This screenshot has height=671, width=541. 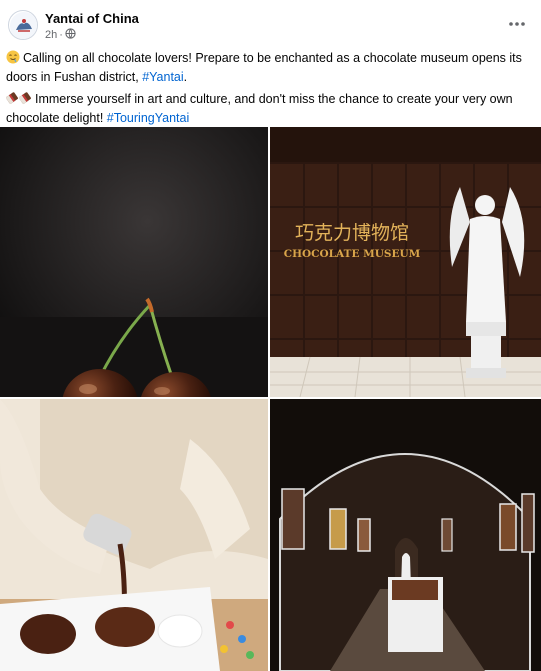 I want to click on drooling-face-icon, so click(x=13, y=59).